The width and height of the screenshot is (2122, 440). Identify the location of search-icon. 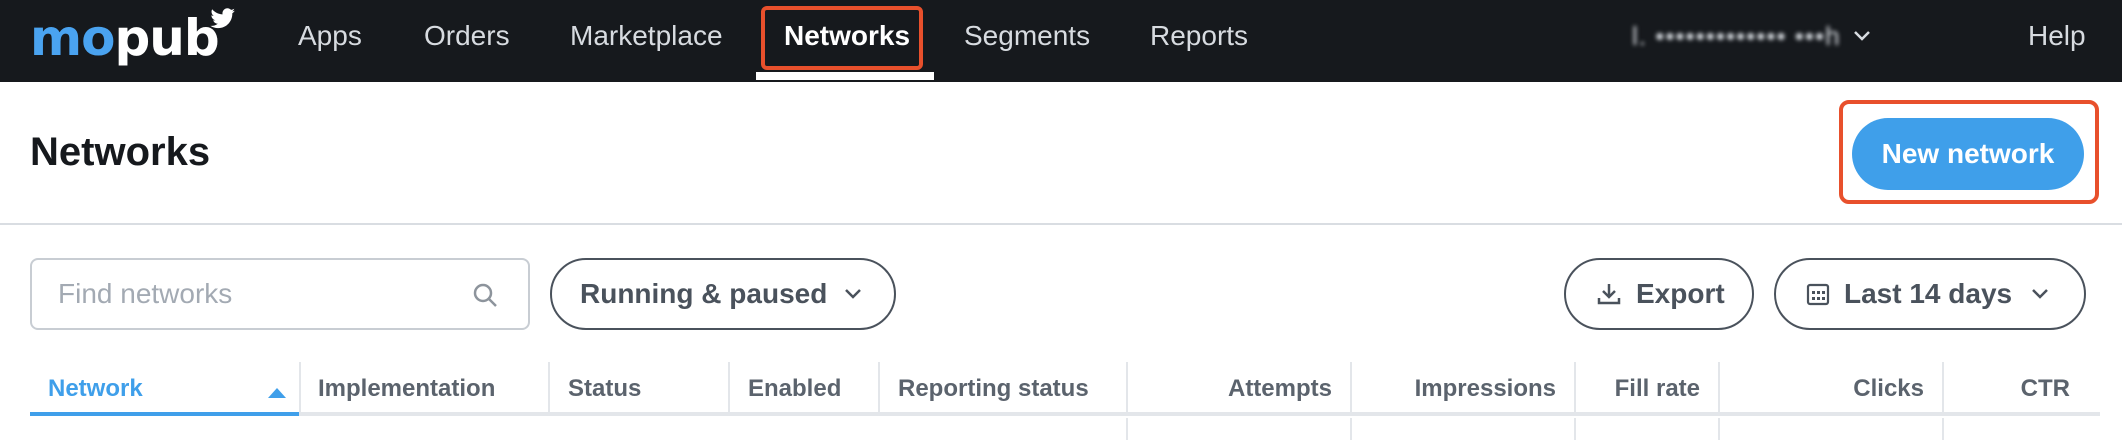
(486, 296).